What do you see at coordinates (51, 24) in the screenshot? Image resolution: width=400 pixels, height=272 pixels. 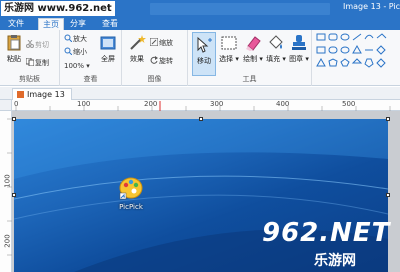 I see `tab-home: 主页` at bounding box center [51, 24].